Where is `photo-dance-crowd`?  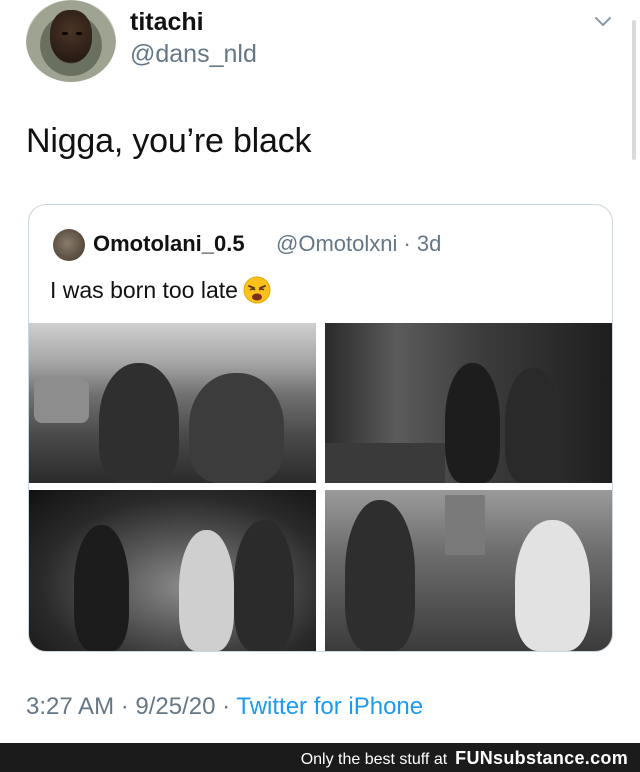 photo-dance-crowd is located at coordinates (172, 570).